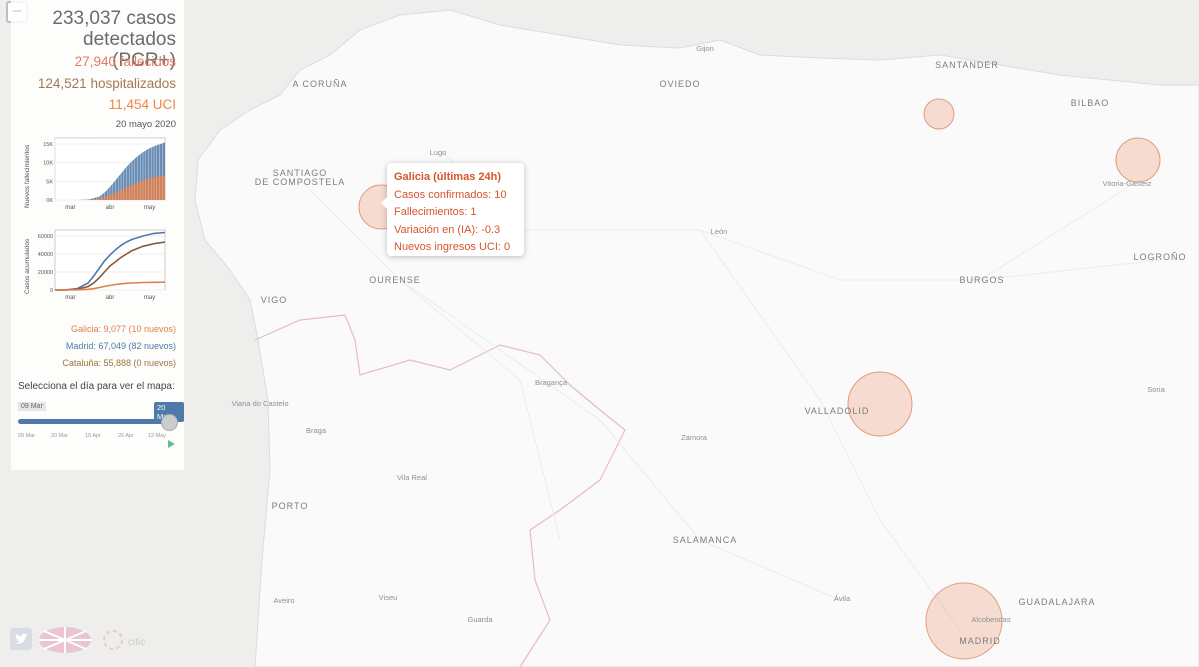 This screenshot has height=667, width=1199. What do you see at coordinates (49, 182) in the screenshot?
I see `y-tick-label: 5K` at bounding box center [49, 182].